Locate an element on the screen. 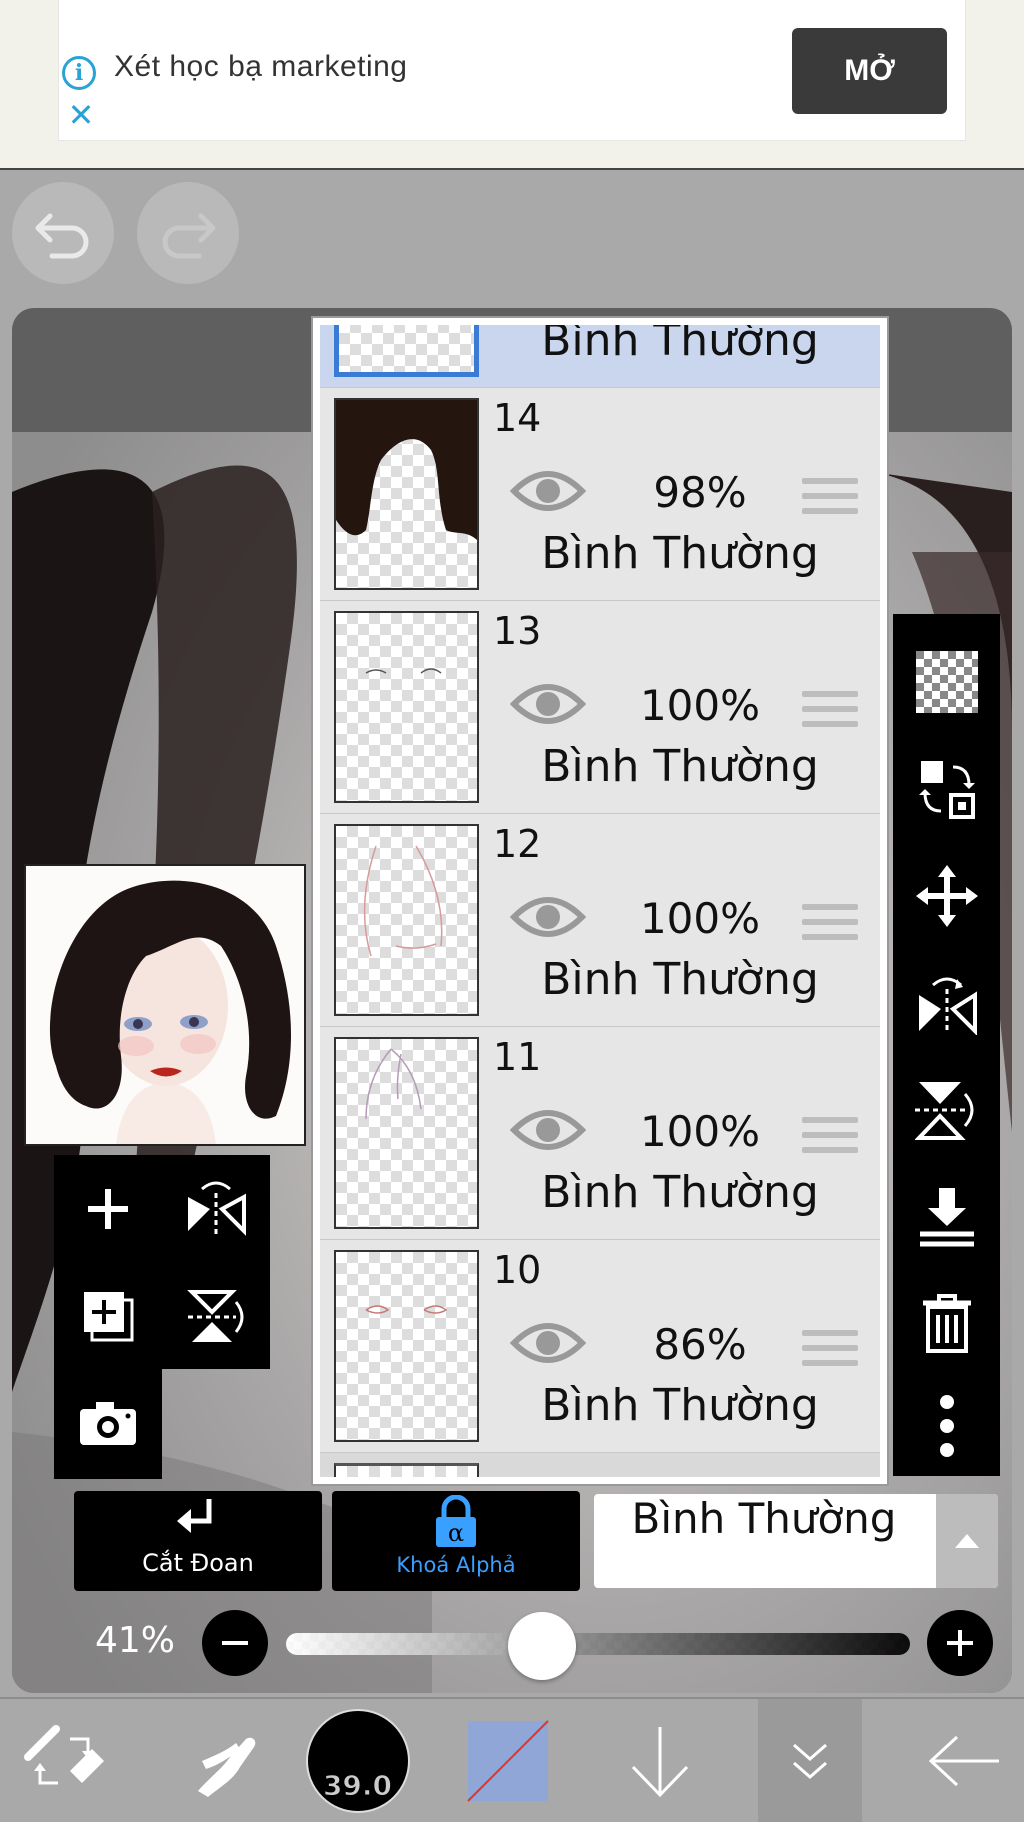 This screenshot has height=1822, width=1024. back-button is located at coordinates (962, 1760).